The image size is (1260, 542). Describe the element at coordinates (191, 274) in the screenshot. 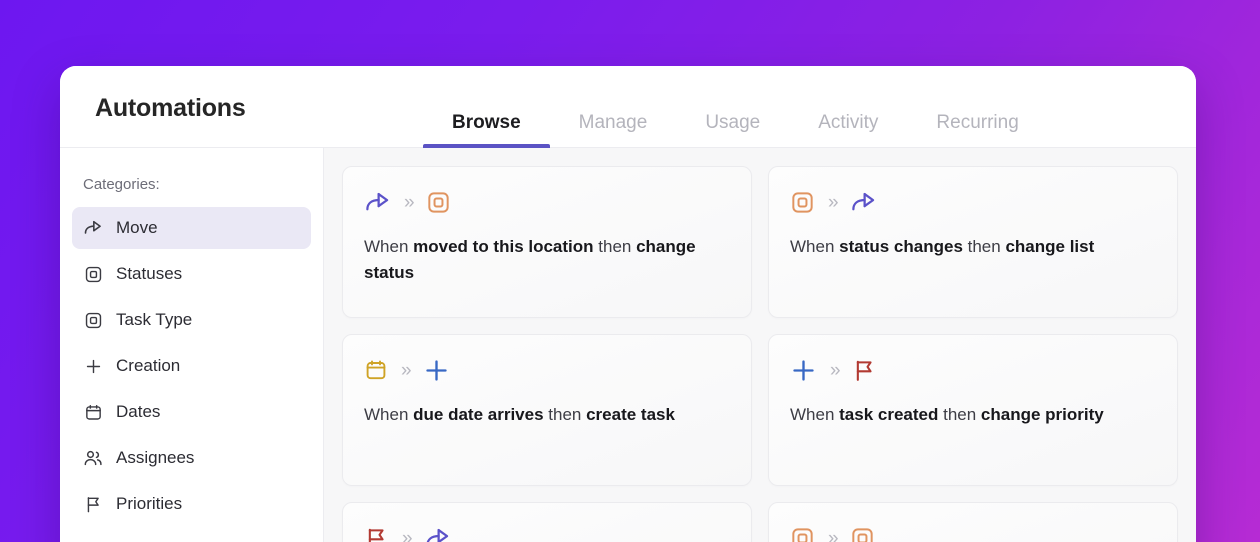

I see `sidebar-item-statuses: Statuses` at that location.